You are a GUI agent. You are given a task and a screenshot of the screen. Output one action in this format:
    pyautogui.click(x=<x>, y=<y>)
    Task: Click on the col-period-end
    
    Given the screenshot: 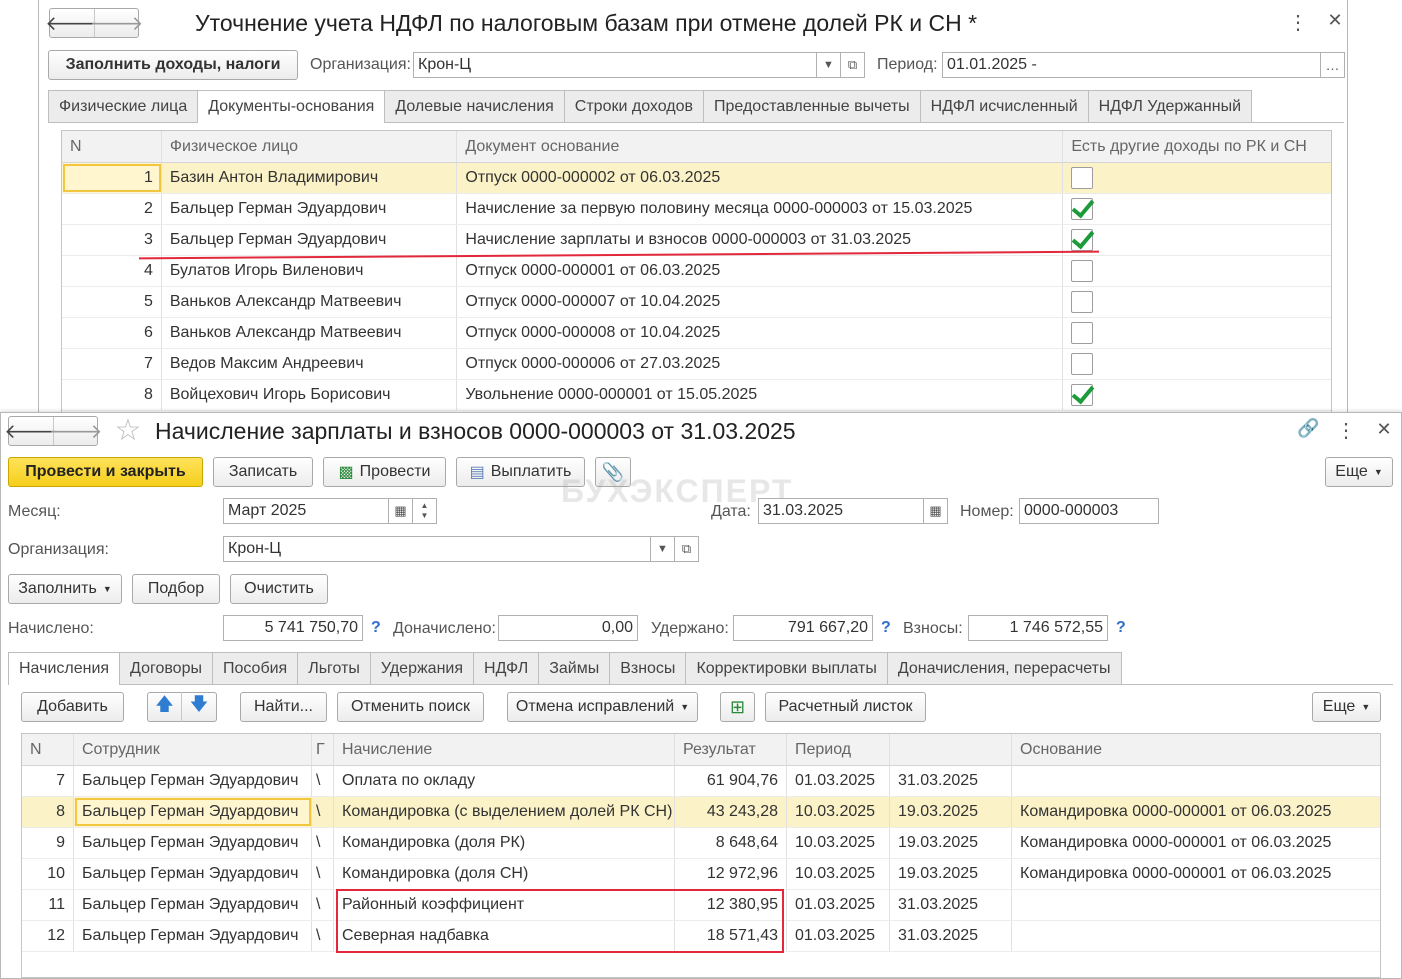 What is the action you would take?
    pyautogui.click(x=951, y=749)
    